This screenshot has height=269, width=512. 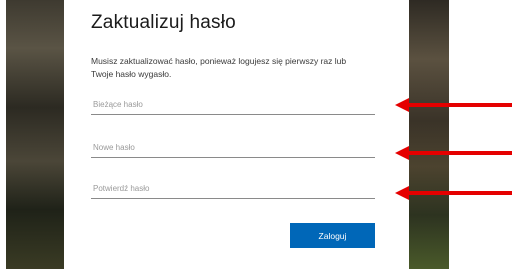 What do you see at coordinates (429, 134) in the screenshot?
I see `background-photo-right` at bounding box center [429, 134].